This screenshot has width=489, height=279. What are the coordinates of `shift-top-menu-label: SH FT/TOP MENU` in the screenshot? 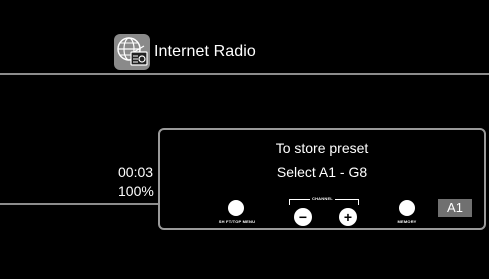 It's located at (237, 221).